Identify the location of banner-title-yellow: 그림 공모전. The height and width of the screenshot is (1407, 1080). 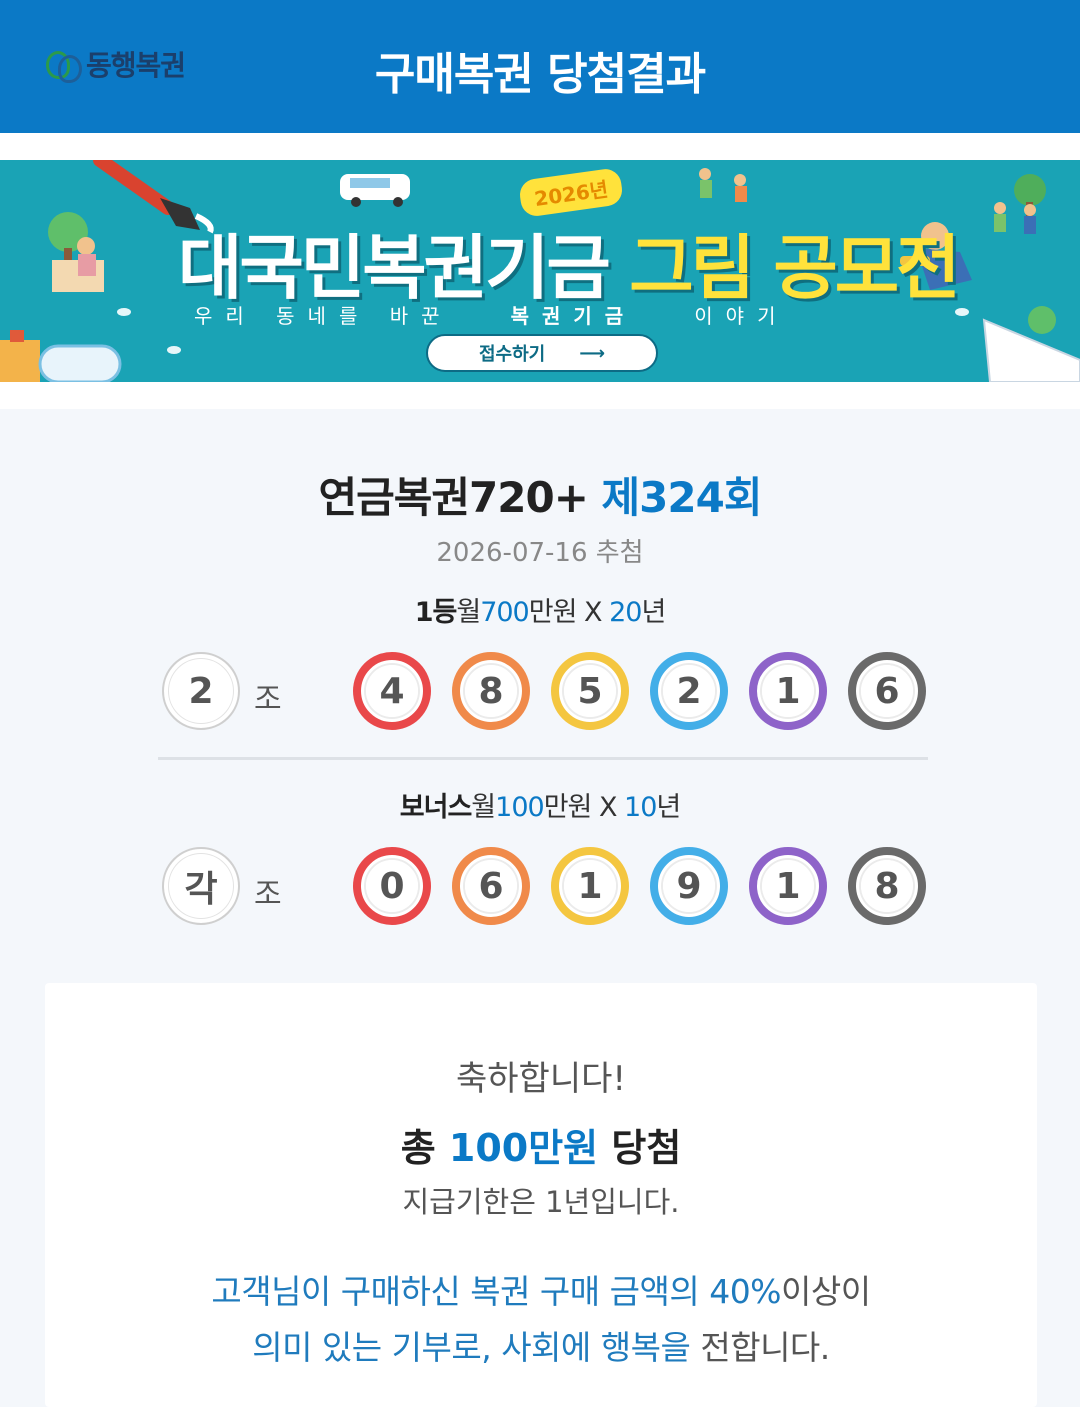
(794, 268).